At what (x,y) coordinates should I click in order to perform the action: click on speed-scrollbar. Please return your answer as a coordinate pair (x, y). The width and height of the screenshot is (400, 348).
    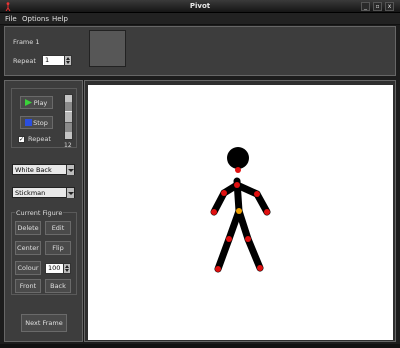
    Looking at the image, I should click on (68, 117).